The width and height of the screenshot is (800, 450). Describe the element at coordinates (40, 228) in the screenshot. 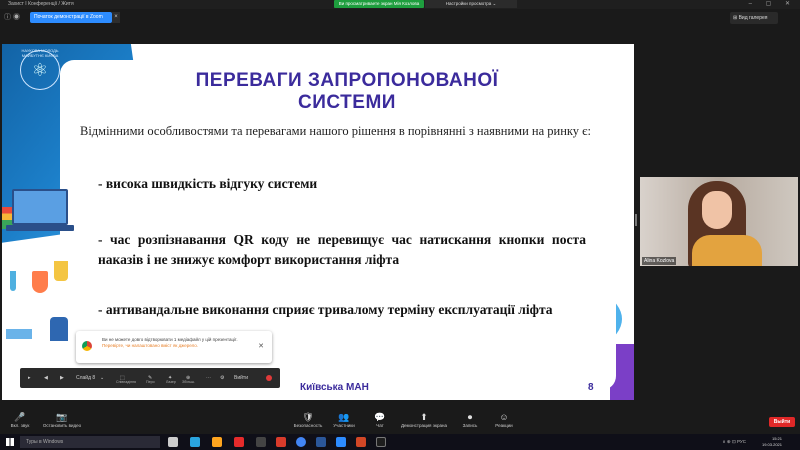

I see `laptop-base` at that location.